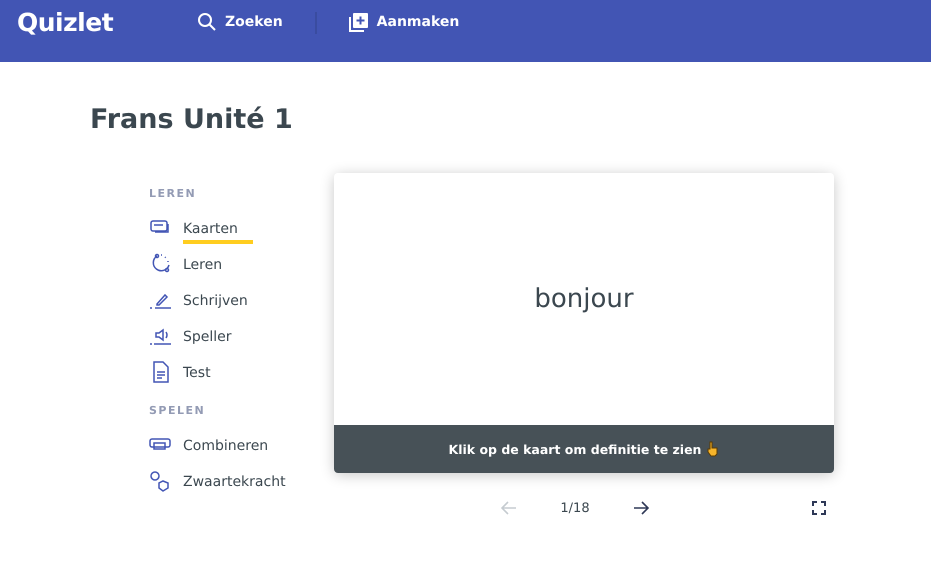 The width and height of the screenshot is (931, 567). Describe the element at coordinates (107, 22) in the screenshot. I see `logo: Quizlet` at that location.